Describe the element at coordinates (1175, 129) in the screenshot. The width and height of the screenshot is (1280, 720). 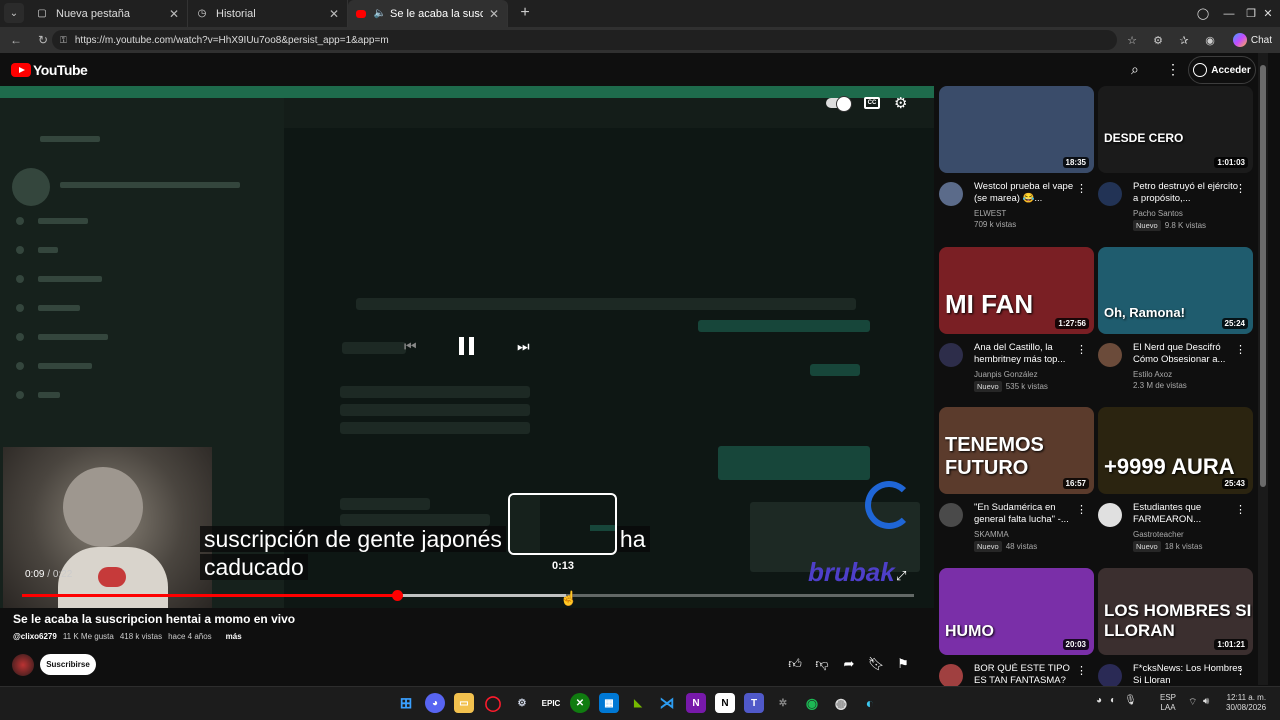
I see `video-thumbnail: DESDE CERO 1:01:03` at that location.